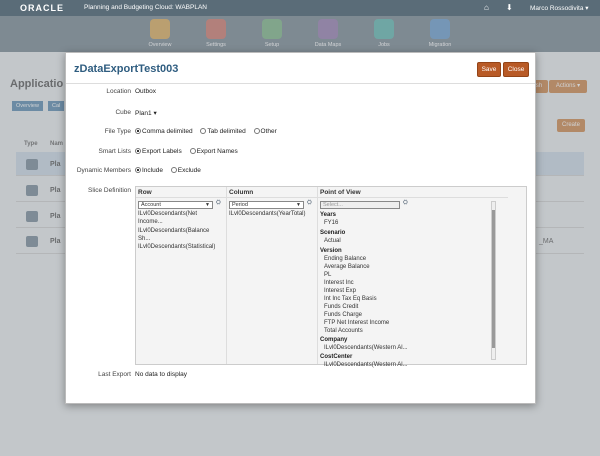 This screenshot has width=600, height=456. What do you see at coordinates (334, 340) in the screenshot?
I see `pov-dimension: Company` at bounding box center [334, 340].